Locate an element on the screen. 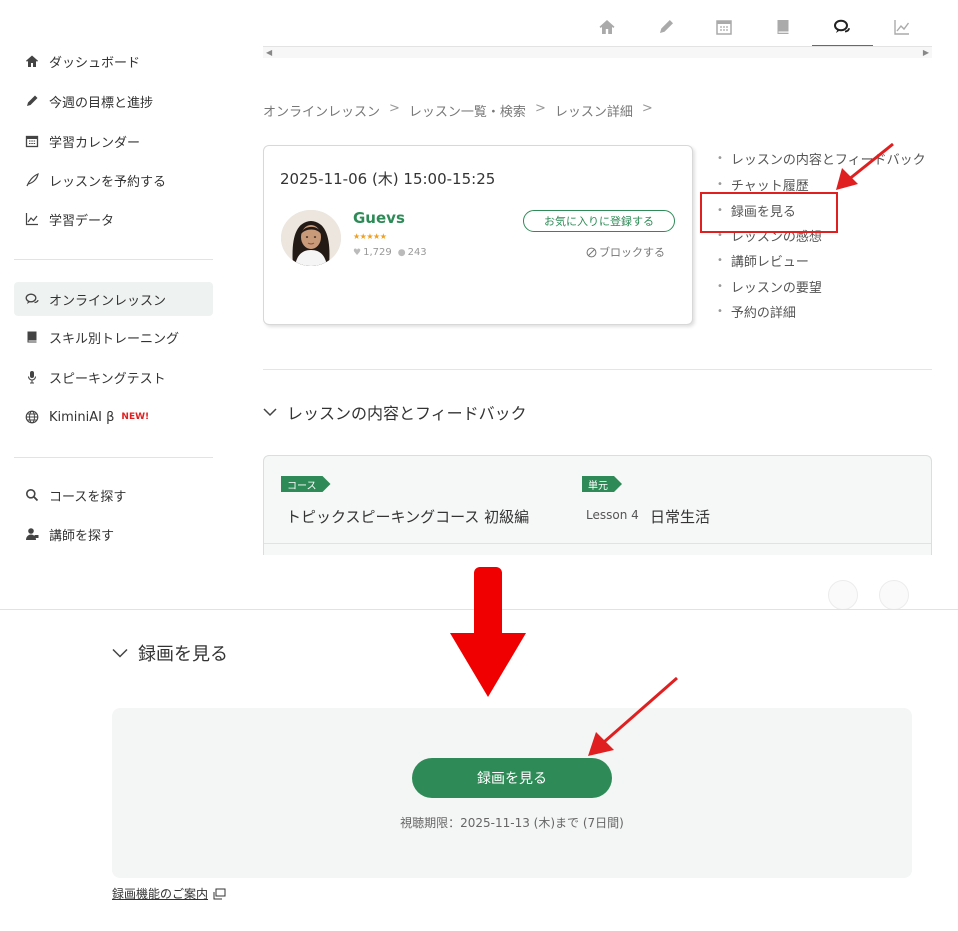  recording-expiry: 視聴期限：2025-11-13 (木)まで (7日間) is located at coordinates (512, 823).